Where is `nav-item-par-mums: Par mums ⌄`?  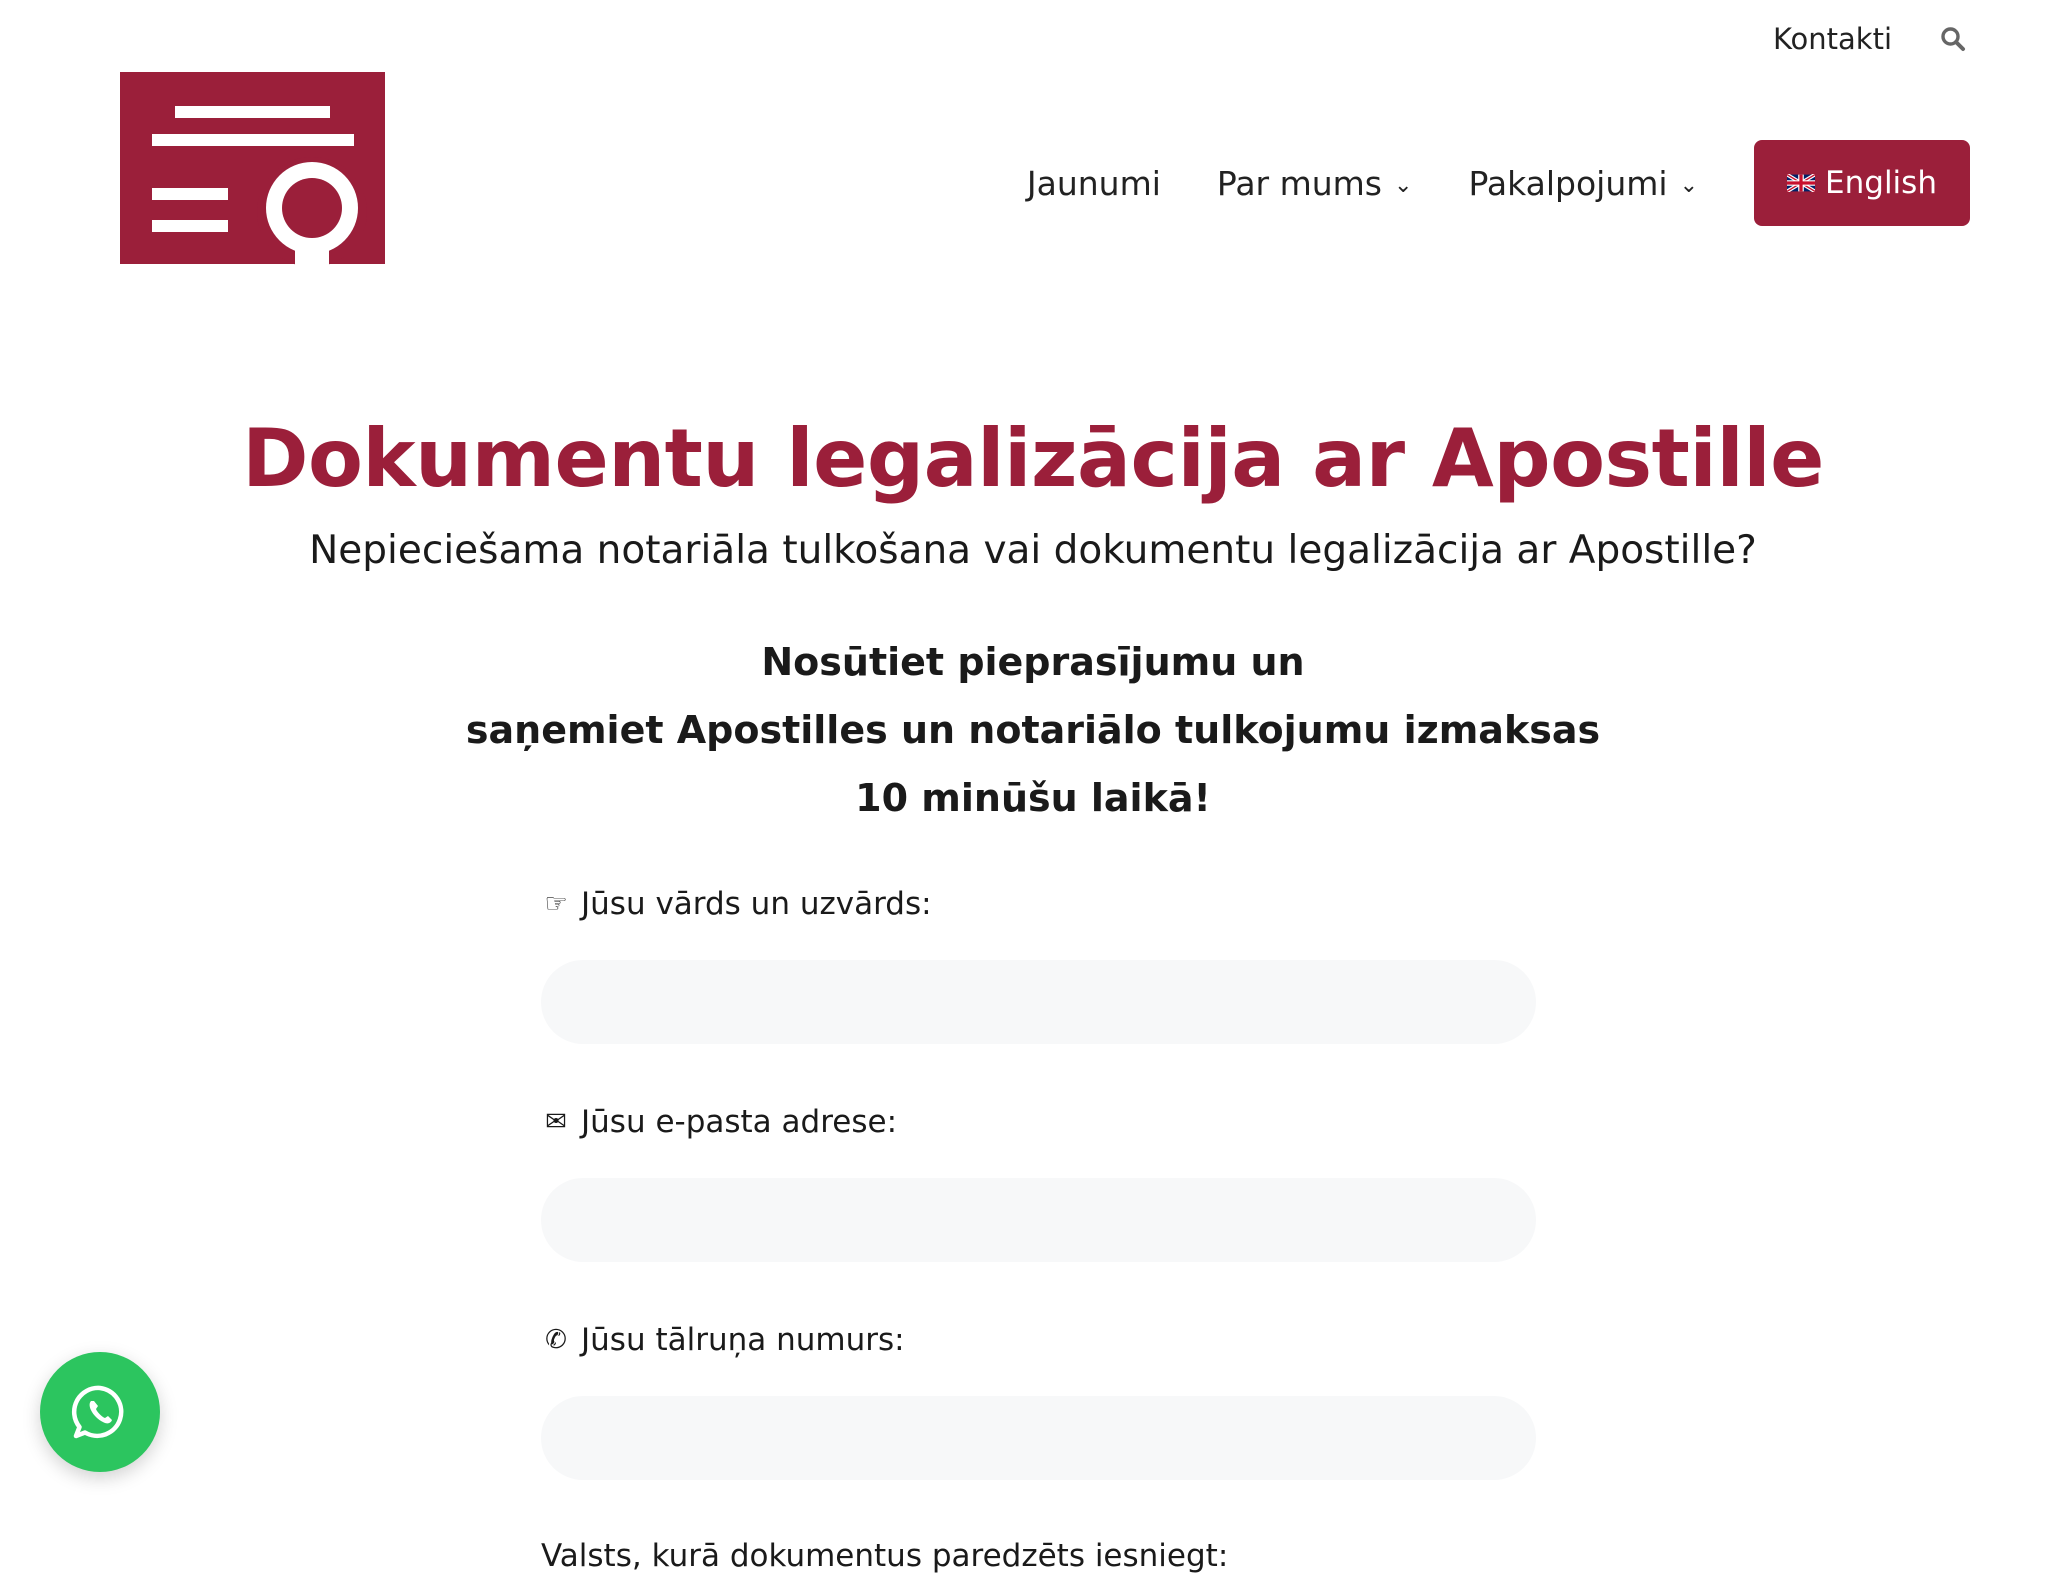
nav-item-par-mums: Par mums ⌄ is located at coordinates (1315, 183).